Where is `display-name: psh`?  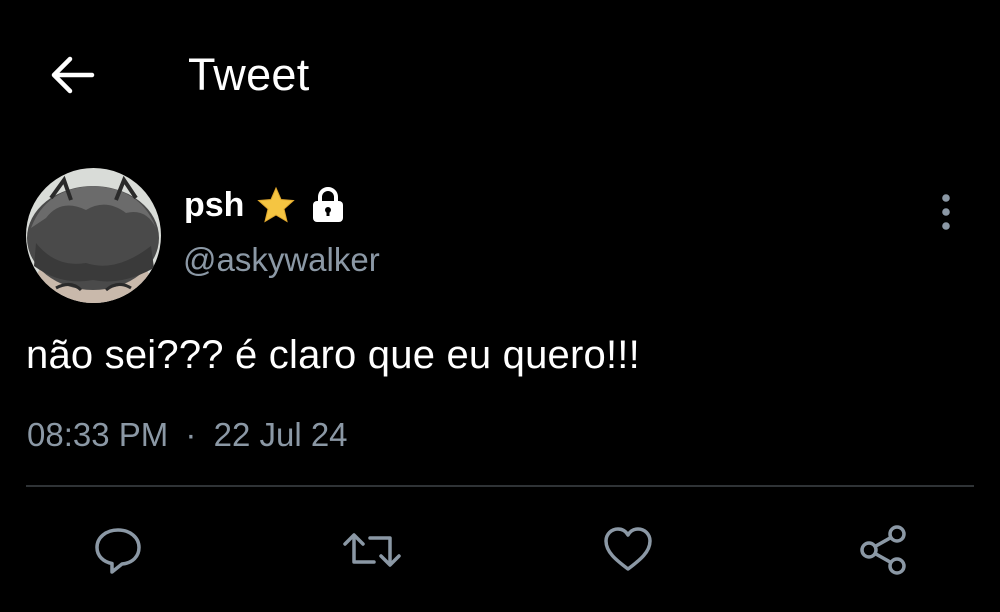 display-name: psh is located at coordinates (214, 205).